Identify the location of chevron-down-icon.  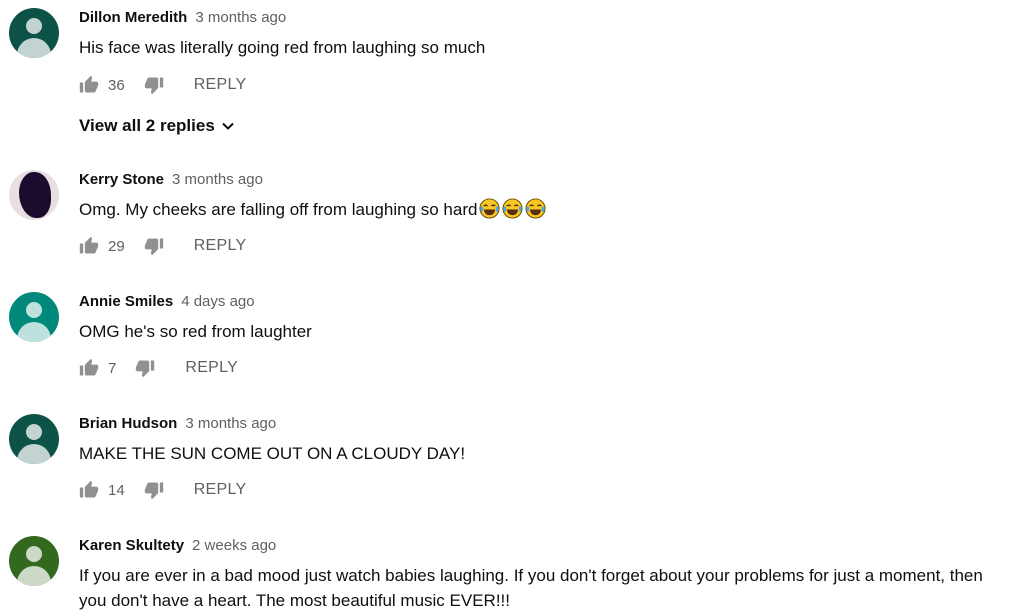
(228, 126).